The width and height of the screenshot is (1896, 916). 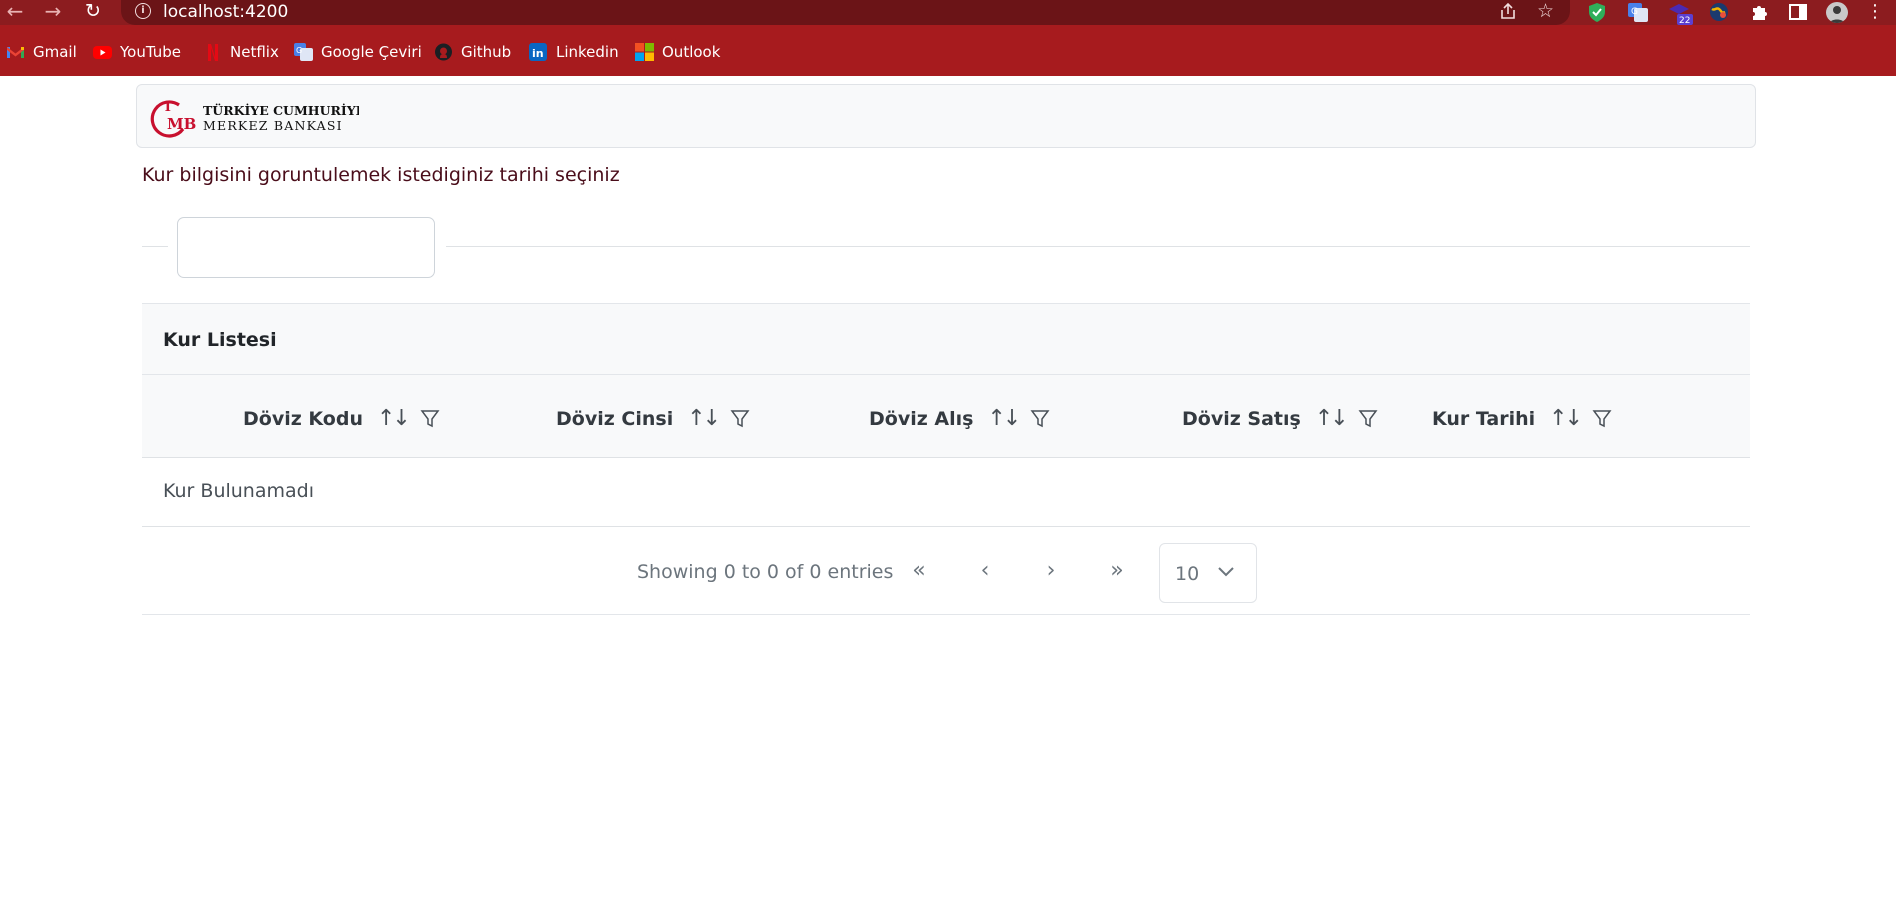 I want to click on svg-text: in, so click(x=538, y=53).